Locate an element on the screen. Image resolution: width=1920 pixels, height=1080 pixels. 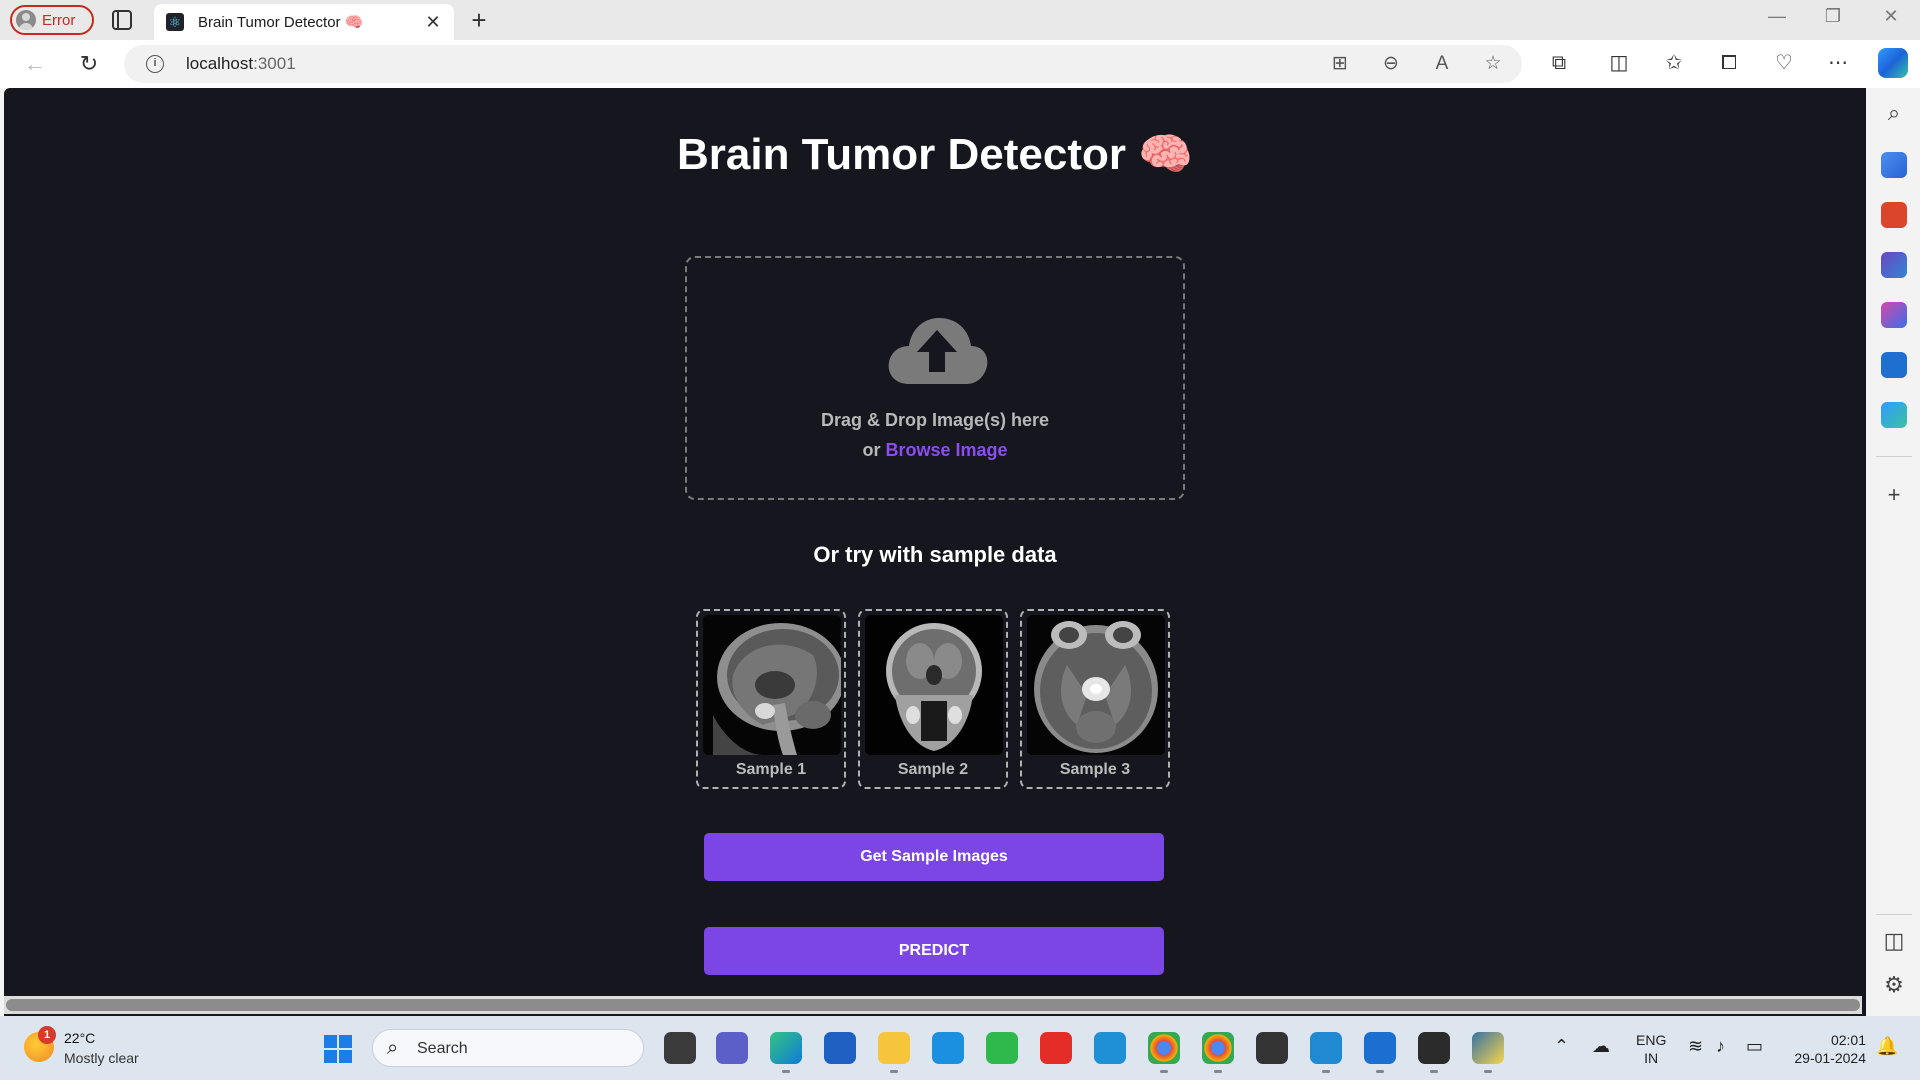
taskbar-search-box: ⌕ Search is located at coordinates (508, 1048).